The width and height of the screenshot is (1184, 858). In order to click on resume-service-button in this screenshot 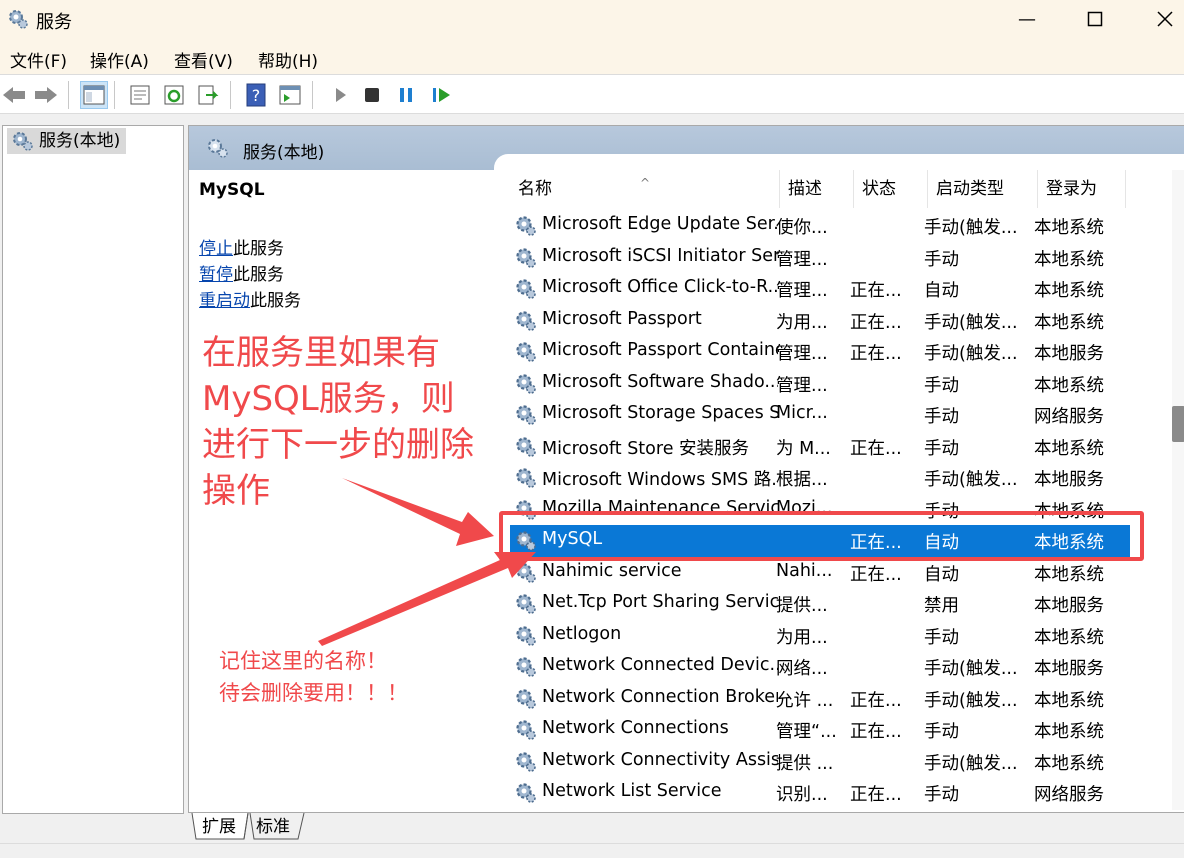, I will do `click(442, 95)`.